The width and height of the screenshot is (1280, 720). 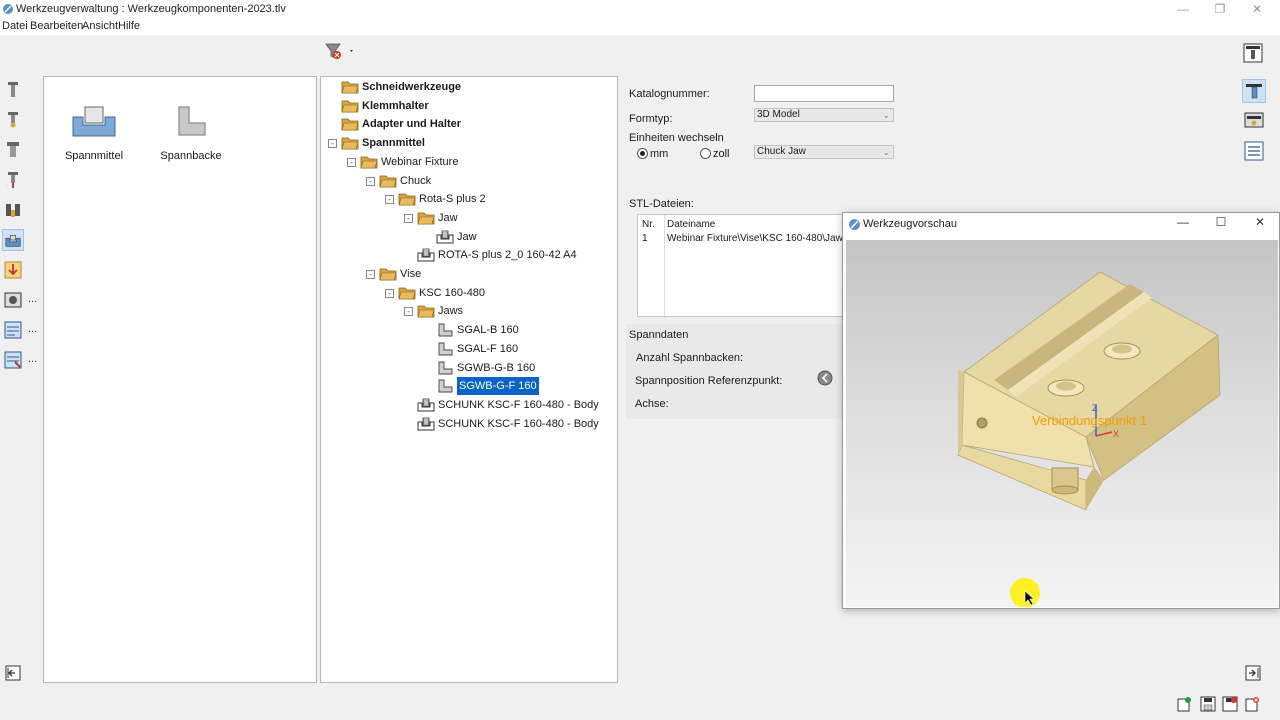 What do you see at coordinates (466, 124) in the screenshot?
I see `tree-item-adapter-und-halter: Adapter und Halter` at bounding box center [466, 124].